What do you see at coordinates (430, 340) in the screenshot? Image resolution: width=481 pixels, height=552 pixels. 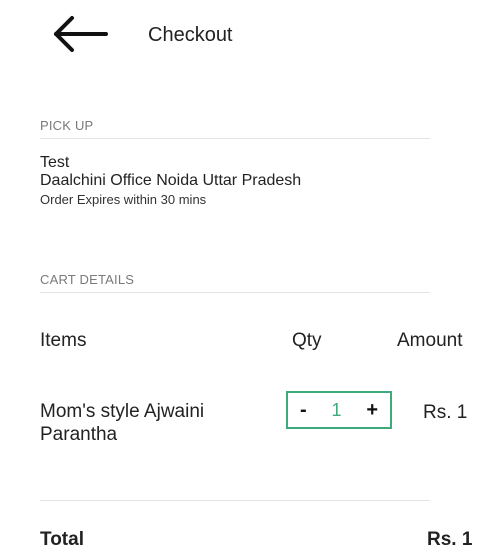 I see `amount-column-header: Amount` at bounding box center [430, 340].